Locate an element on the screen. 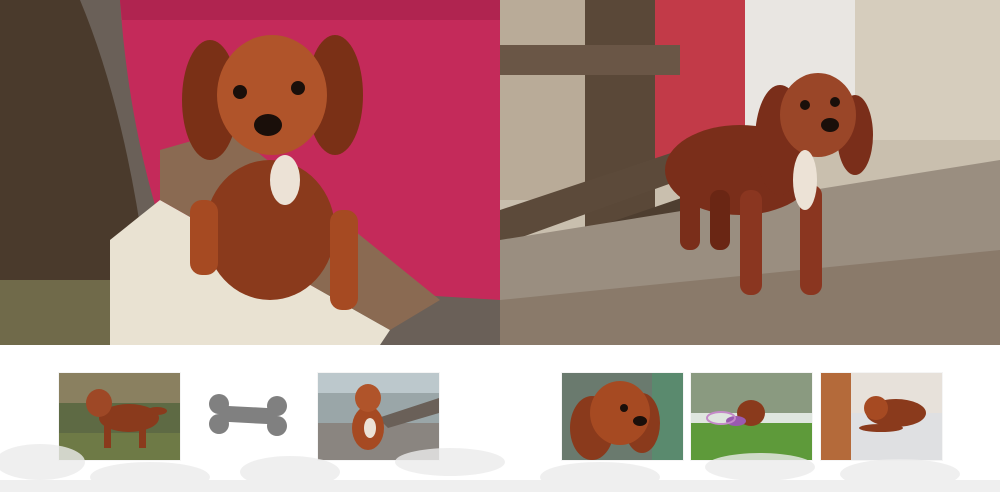  thumbnail-spaniel-garden is located at coordinates (119, 416).